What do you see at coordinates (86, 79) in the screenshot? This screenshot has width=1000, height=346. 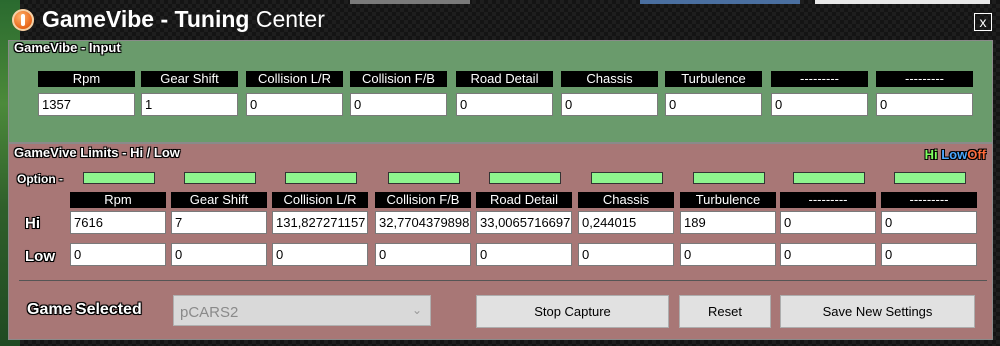 I see `input-column-header: Rpm` at bounding box center [86, 79].